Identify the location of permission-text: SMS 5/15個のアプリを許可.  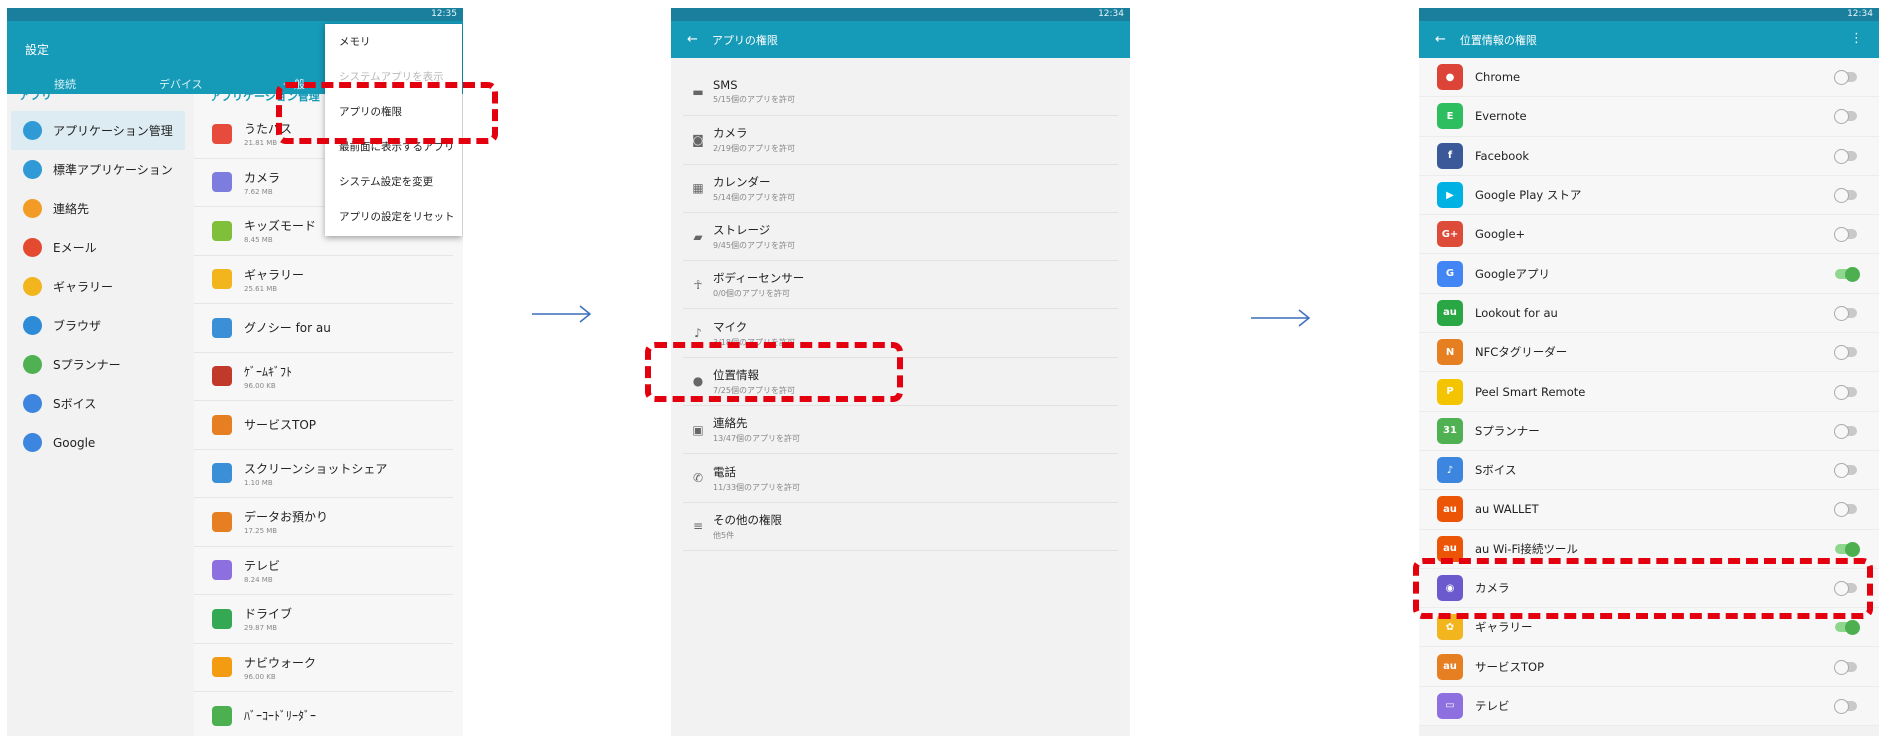
(754, 91).